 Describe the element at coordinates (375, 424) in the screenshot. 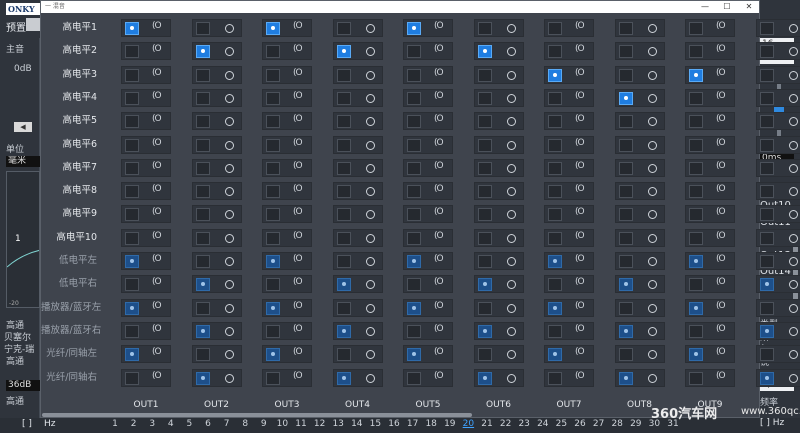

I see `channel-number: 15` at that location.